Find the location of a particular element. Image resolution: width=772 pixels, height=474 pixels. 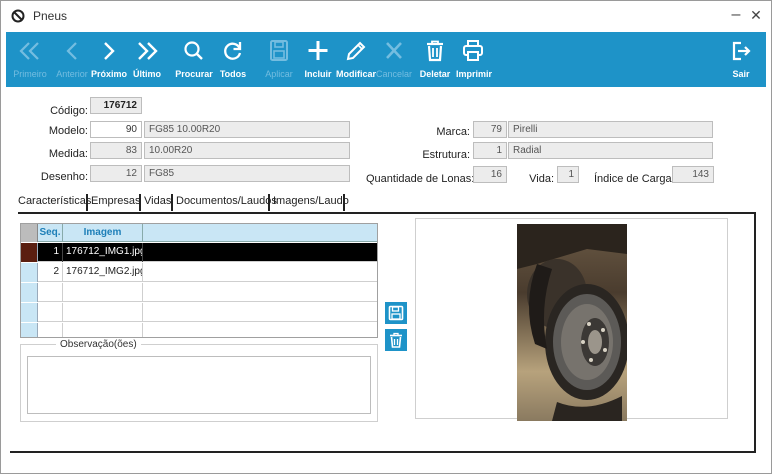

printer-icon is located at coordinates (473, 50).